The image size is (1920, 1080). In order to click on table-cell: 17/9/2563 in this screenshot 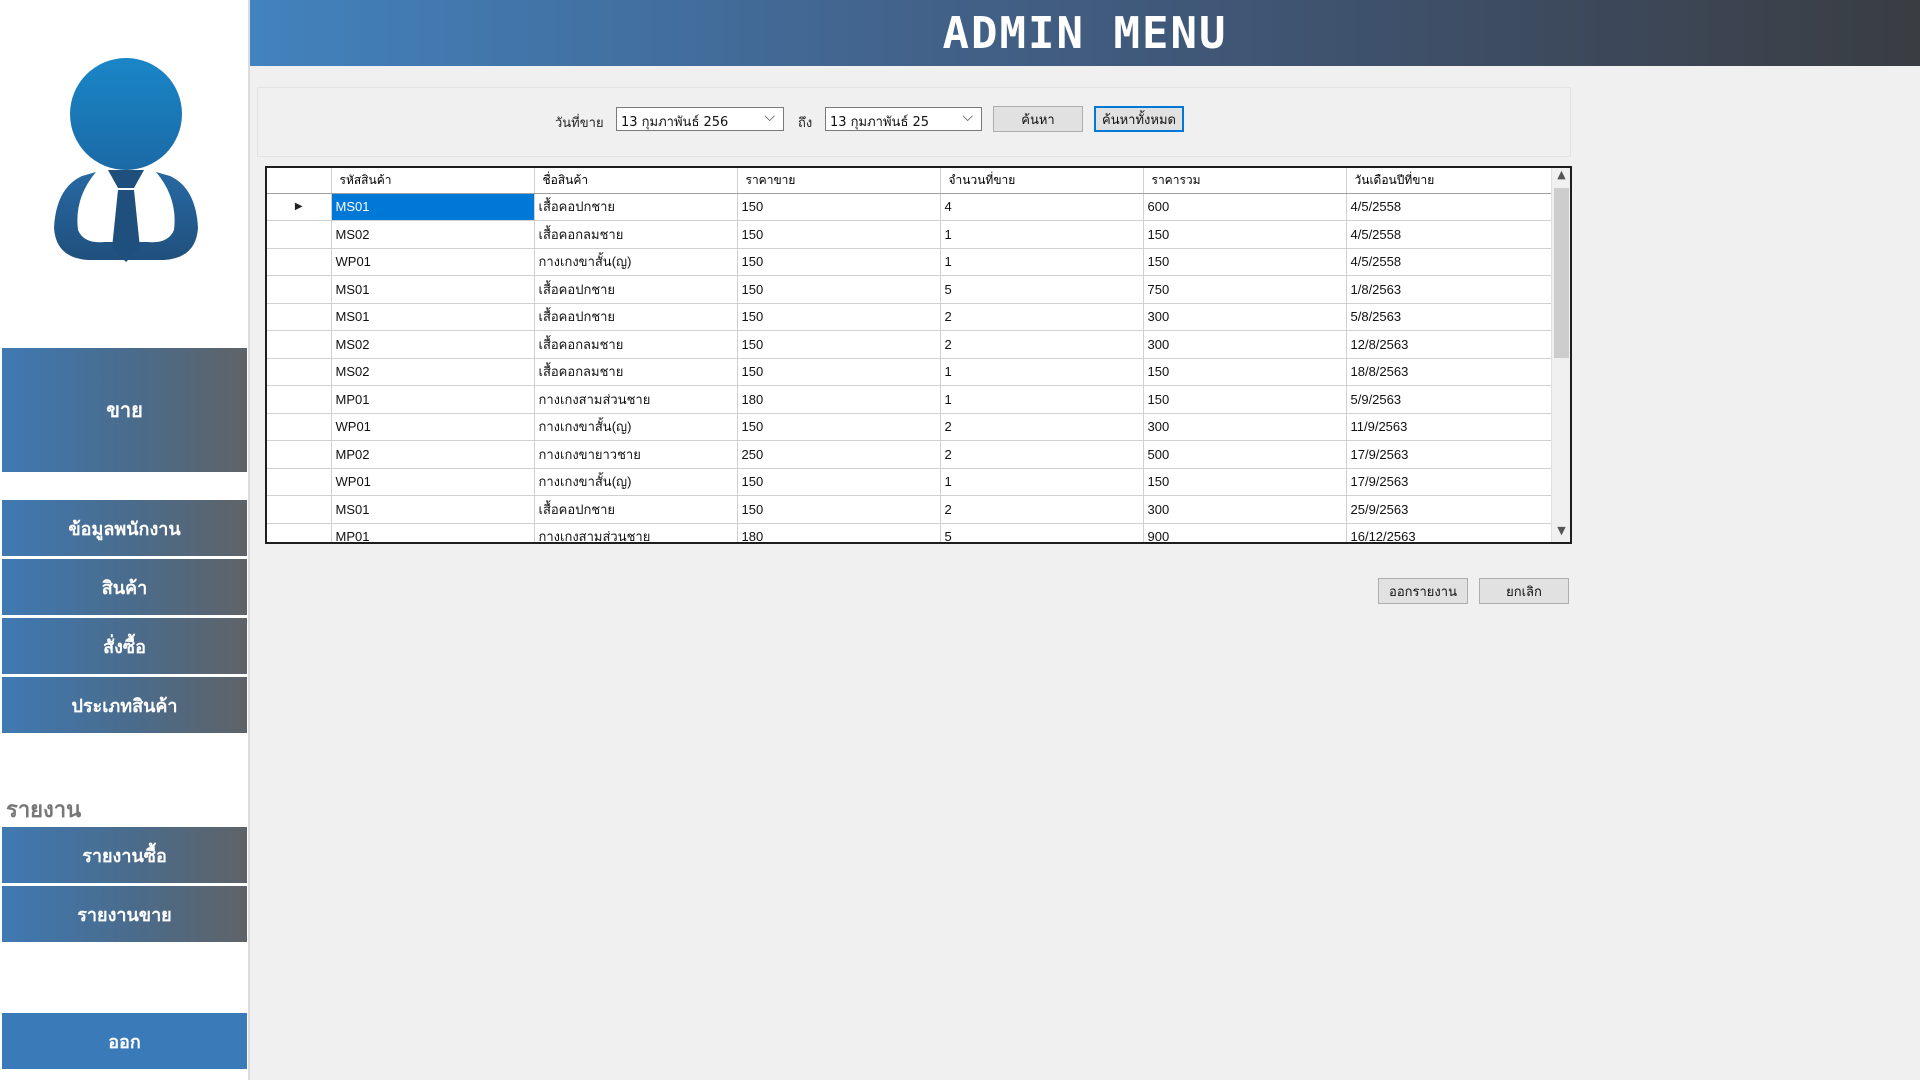, I will do `click(1450, 482)`.